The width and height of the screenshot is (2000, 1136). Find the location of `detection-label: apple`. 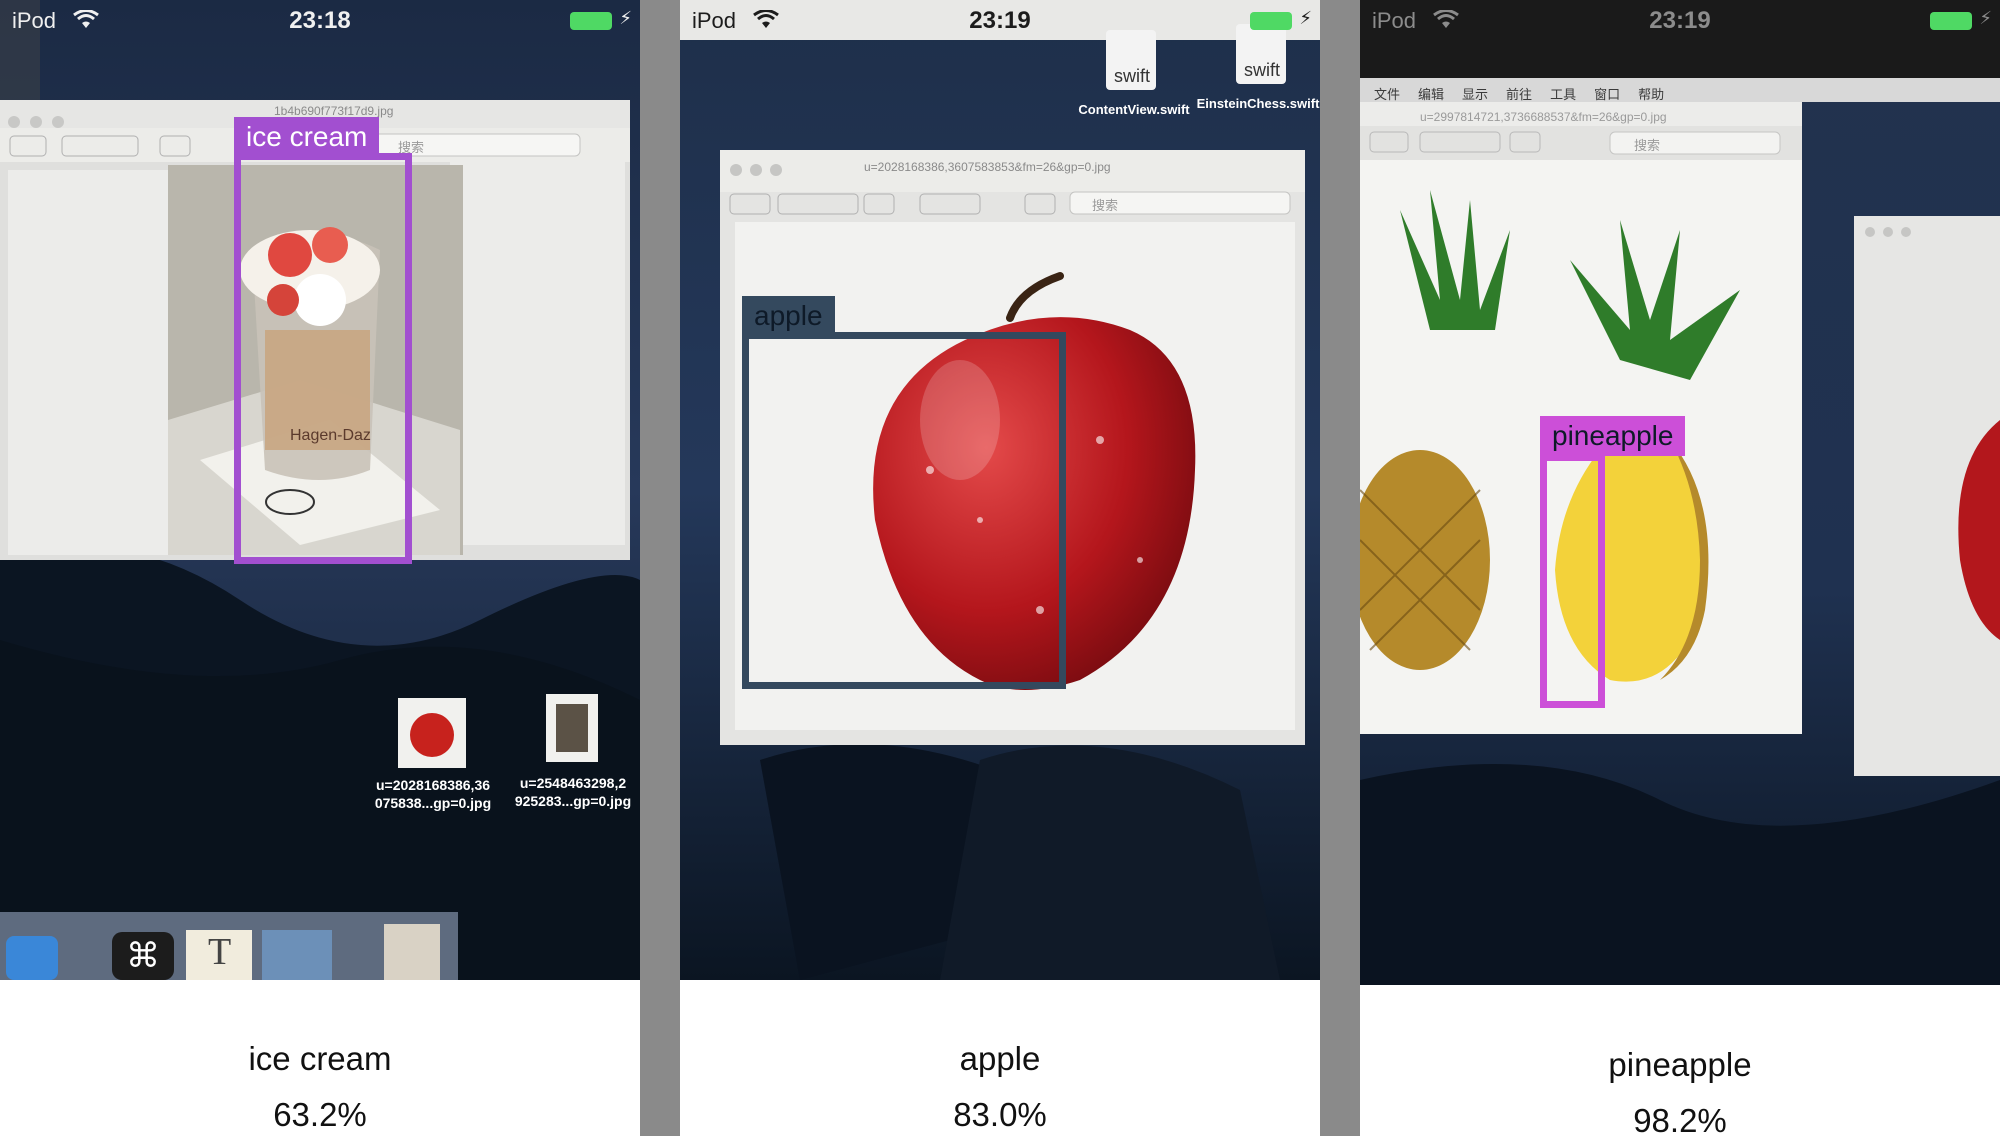

detection-label: apple is located at coordinates (788, 316).